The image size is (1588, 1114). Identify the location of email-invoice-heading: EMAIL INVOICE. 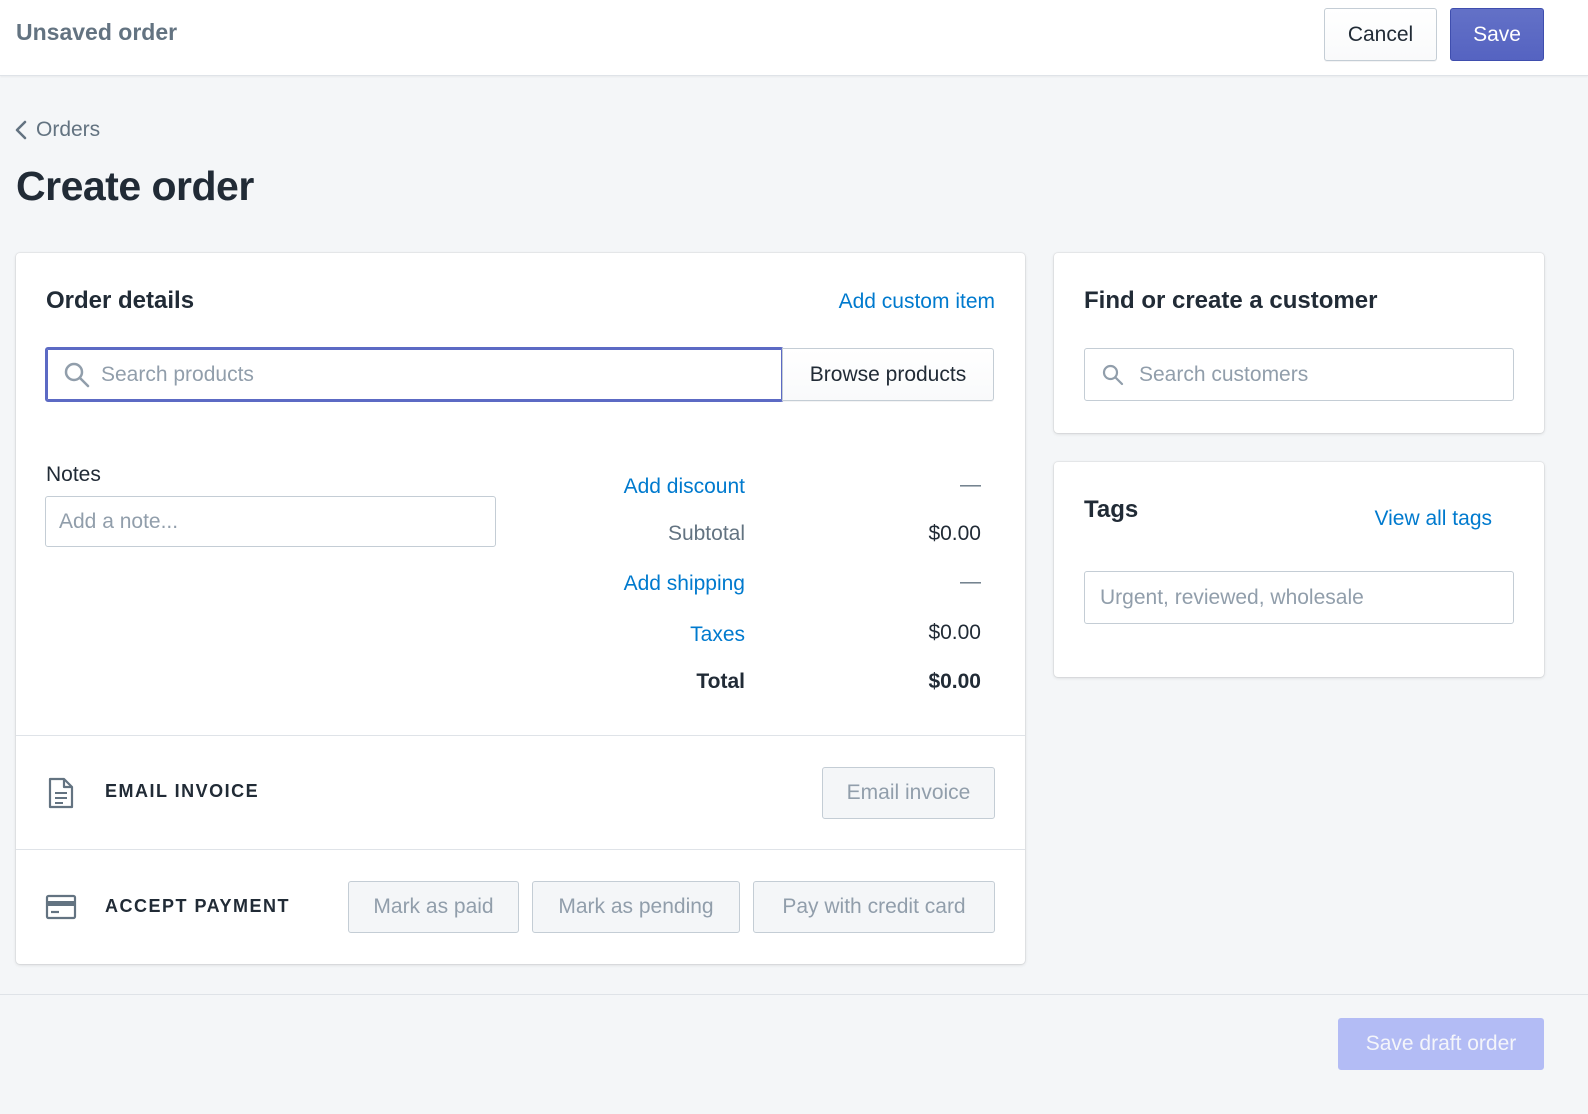
(182, 791).